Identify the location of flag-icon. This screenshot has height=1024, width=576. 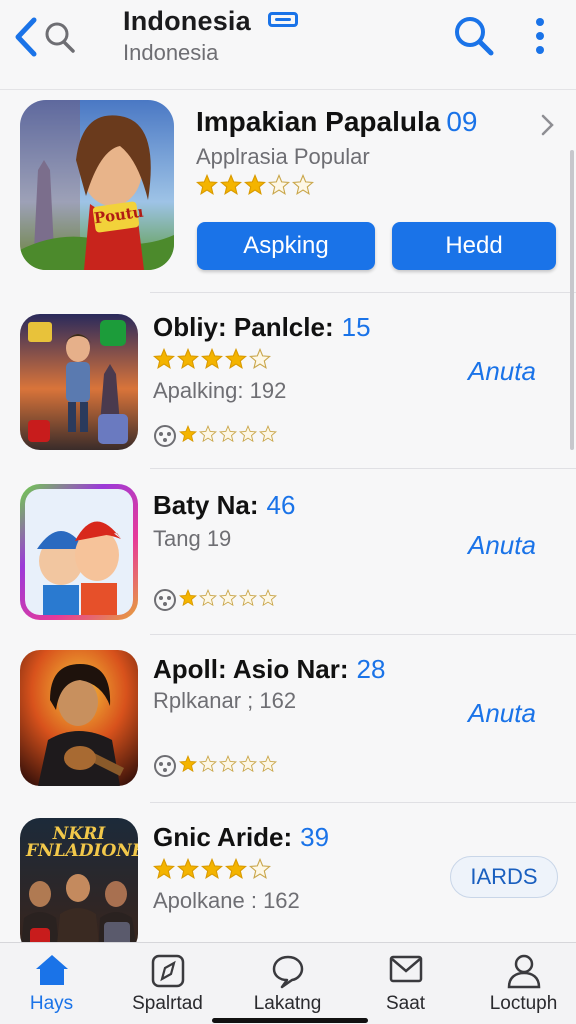
(283, 19).